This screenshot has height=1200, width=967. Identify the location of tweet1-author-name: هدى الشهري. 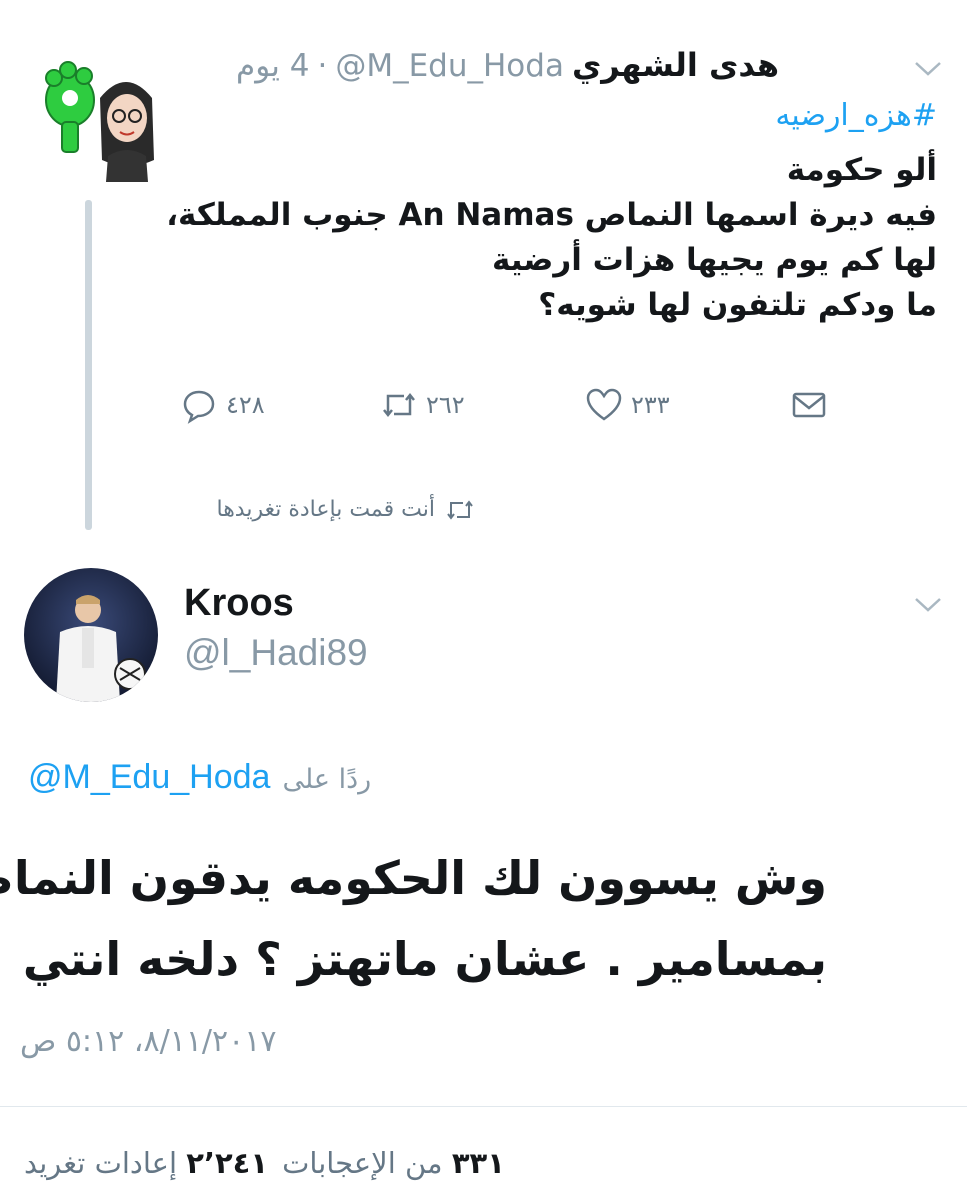
(675, 65).